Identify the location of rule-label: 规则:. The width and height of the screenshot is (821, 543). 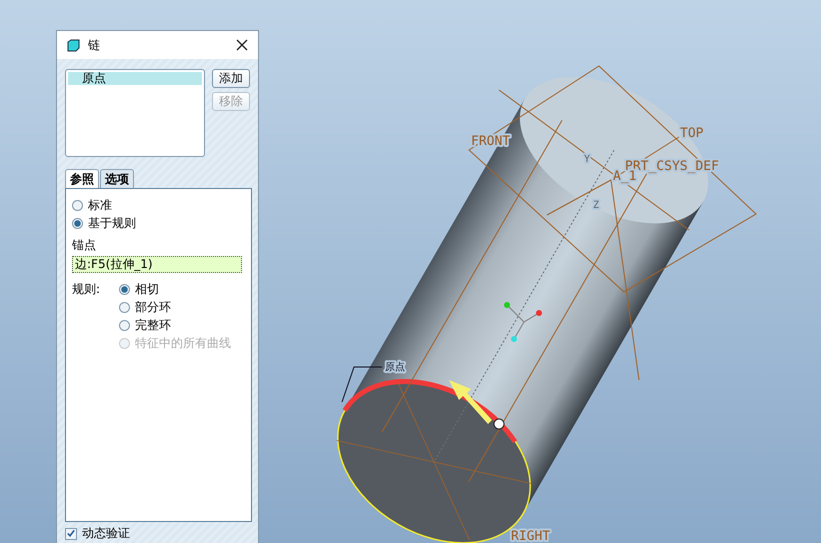
(87, 289).